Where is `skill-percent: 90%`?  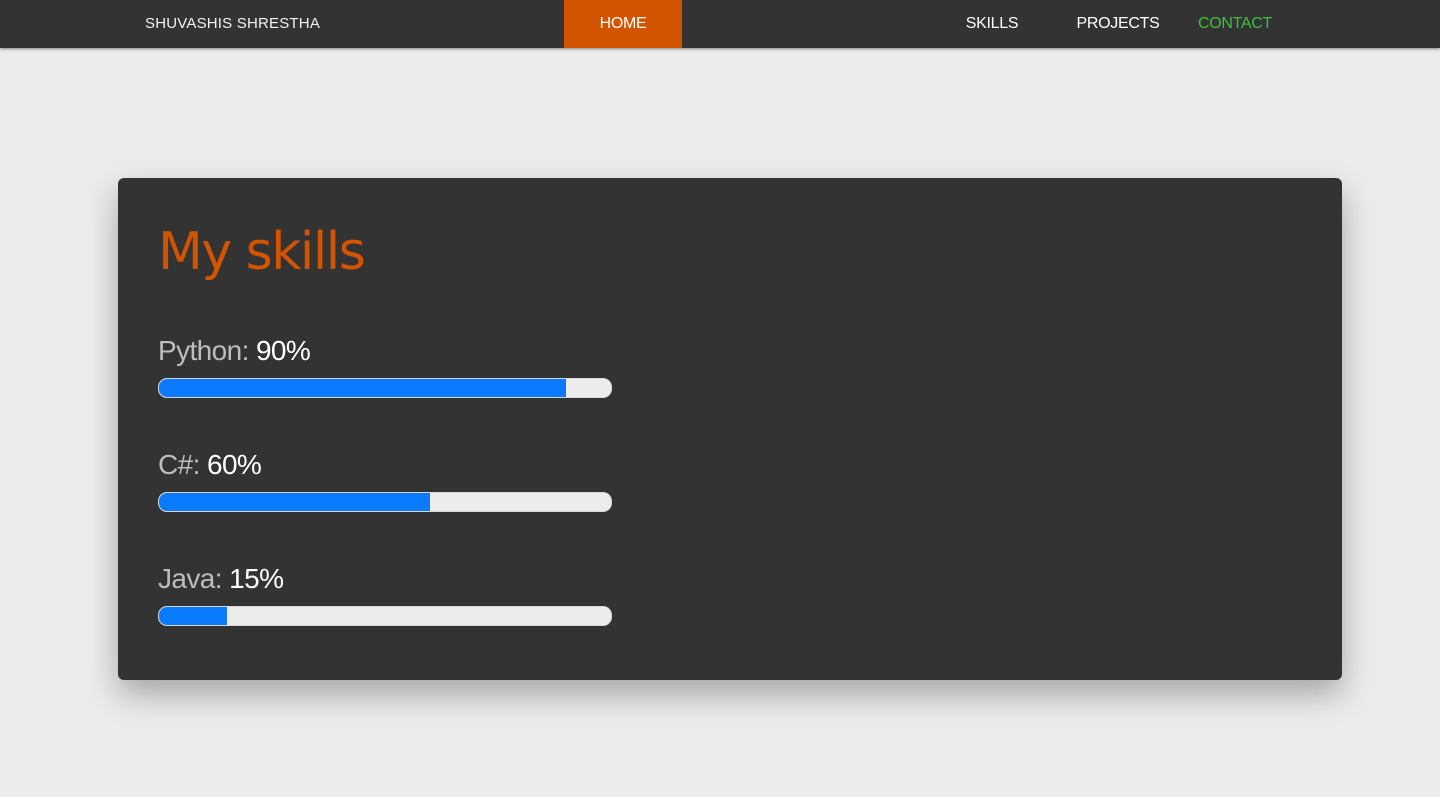 skill-percent: 90% is located at coordinates (283, 350).